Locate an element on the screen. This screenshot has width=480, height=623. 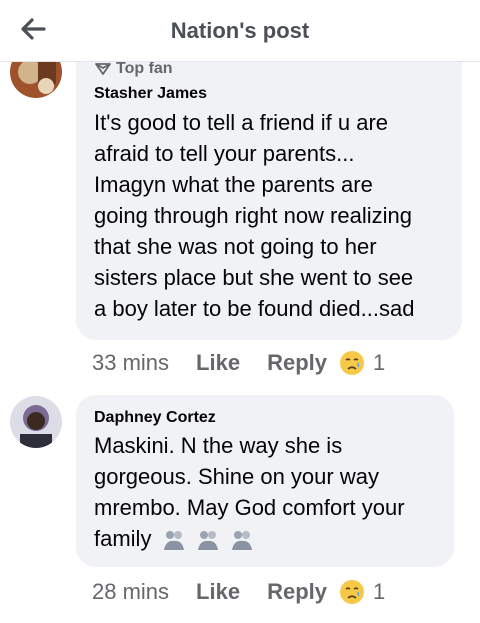
comment-line: a boy later to be found died...sad is located at coordinates (254, 308).